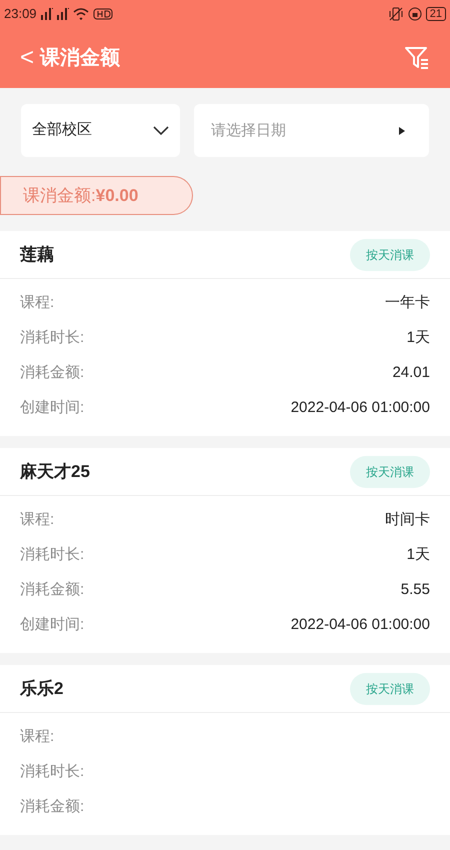 The width and height of the screenshot is (450, 850). Describe the element at coordinates (407, 520) in the screenshot. I see `field-value: 时间卡` at that location.